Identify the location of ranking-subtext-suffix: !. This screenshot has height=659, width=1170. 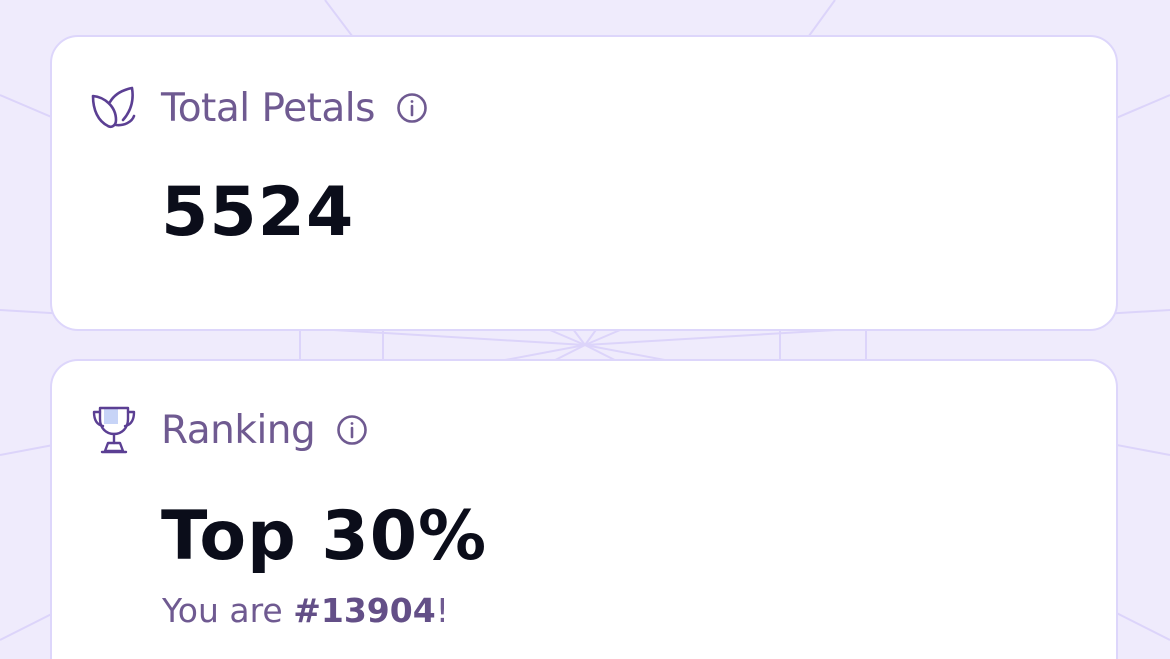
(442, 610).